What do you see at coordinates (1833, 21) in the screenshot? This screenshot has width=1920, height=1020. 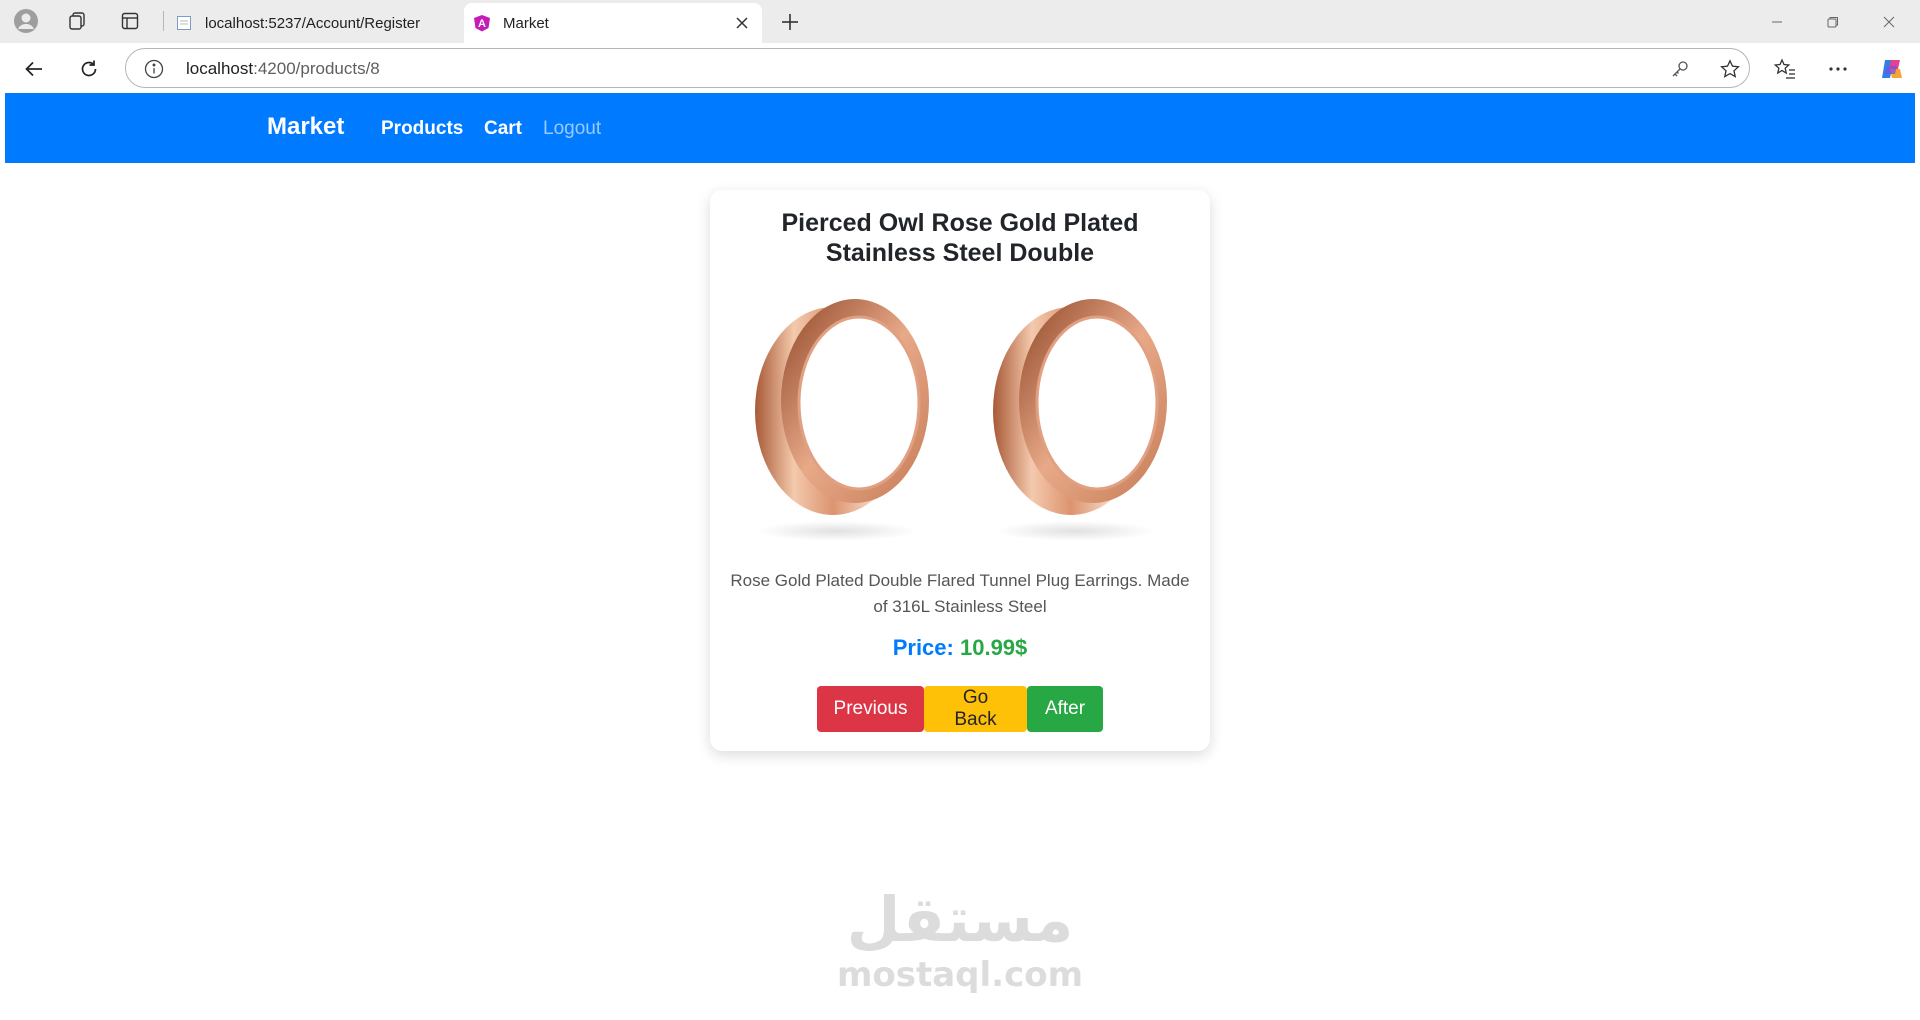 I see `restore-icon` at bounding box center [1833, 21].